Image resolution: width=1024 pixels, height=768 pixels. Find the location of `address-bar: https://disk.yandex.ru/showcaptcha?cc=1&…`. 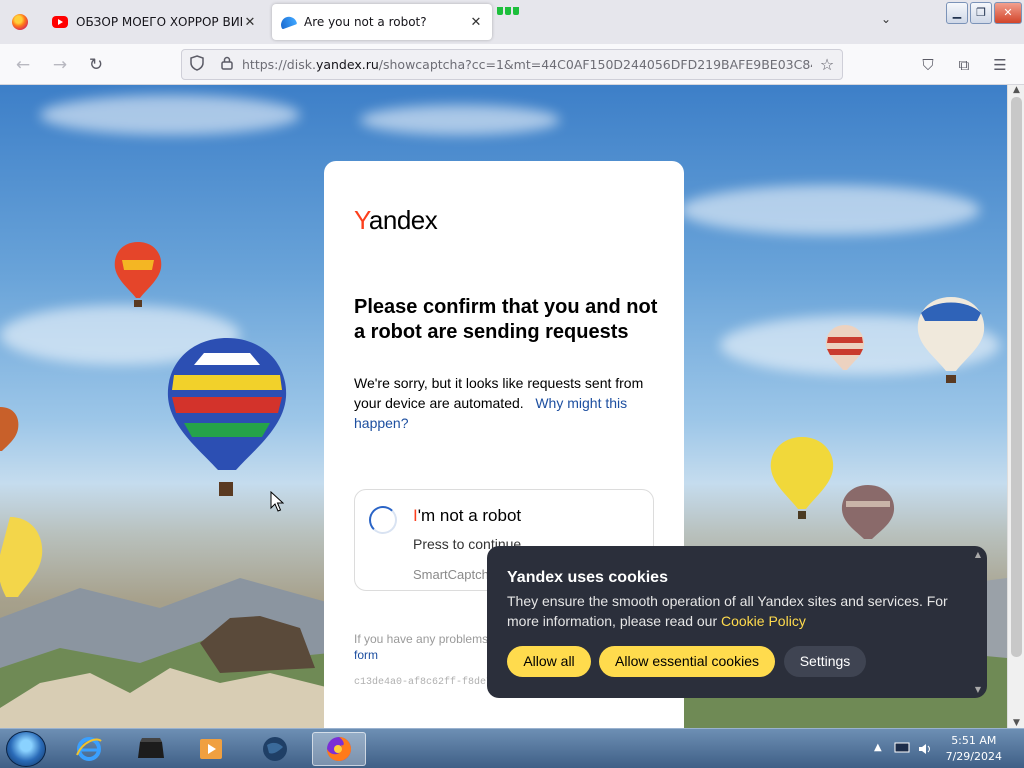

address-bar: https://disk.yandex.ru/showcaptcha?cc=1&… is located at coordinates (512, 64).